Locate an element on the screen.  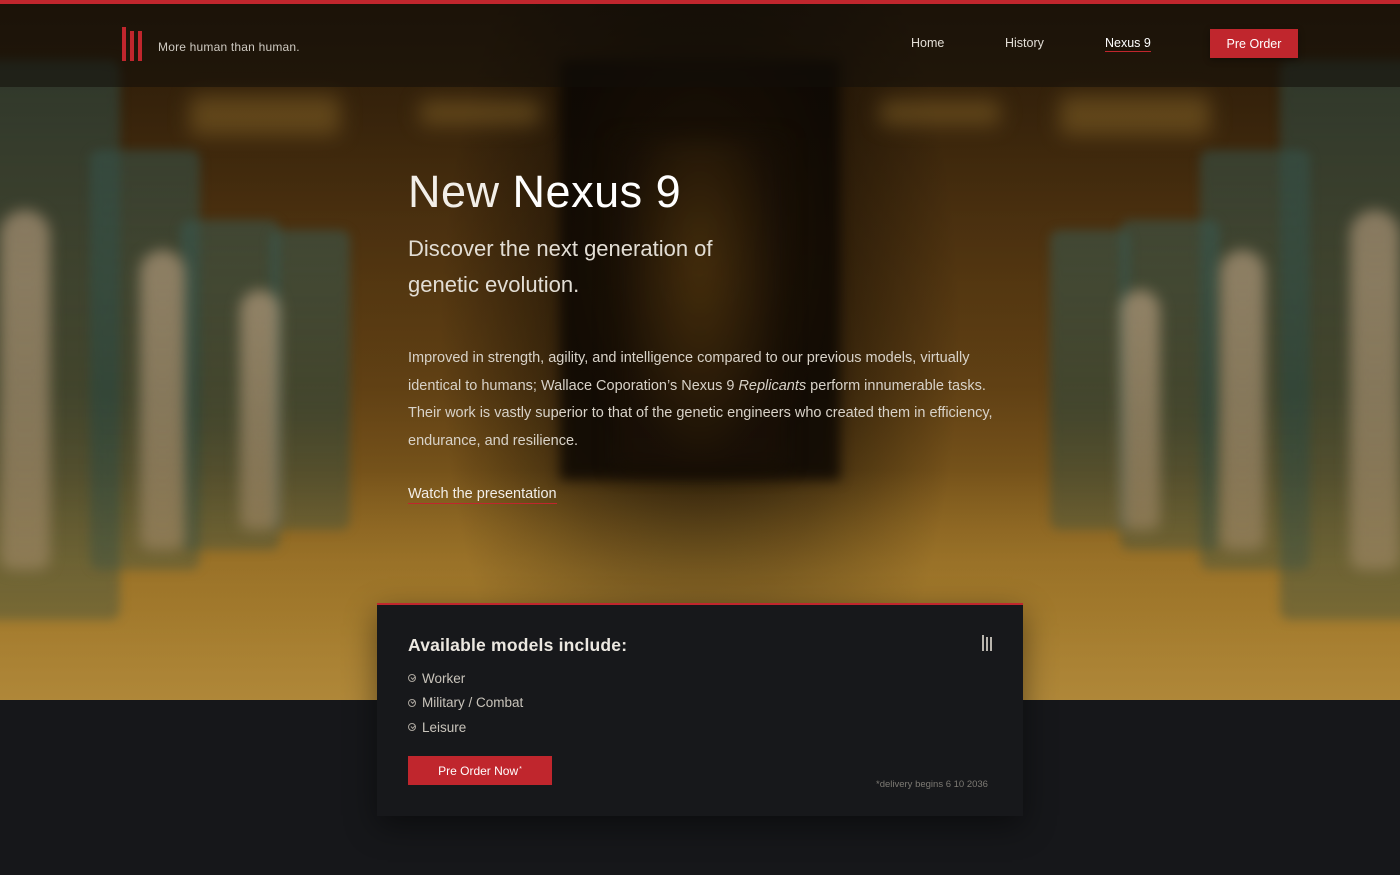
card-logo-icon is located at coordinates (987, 643).